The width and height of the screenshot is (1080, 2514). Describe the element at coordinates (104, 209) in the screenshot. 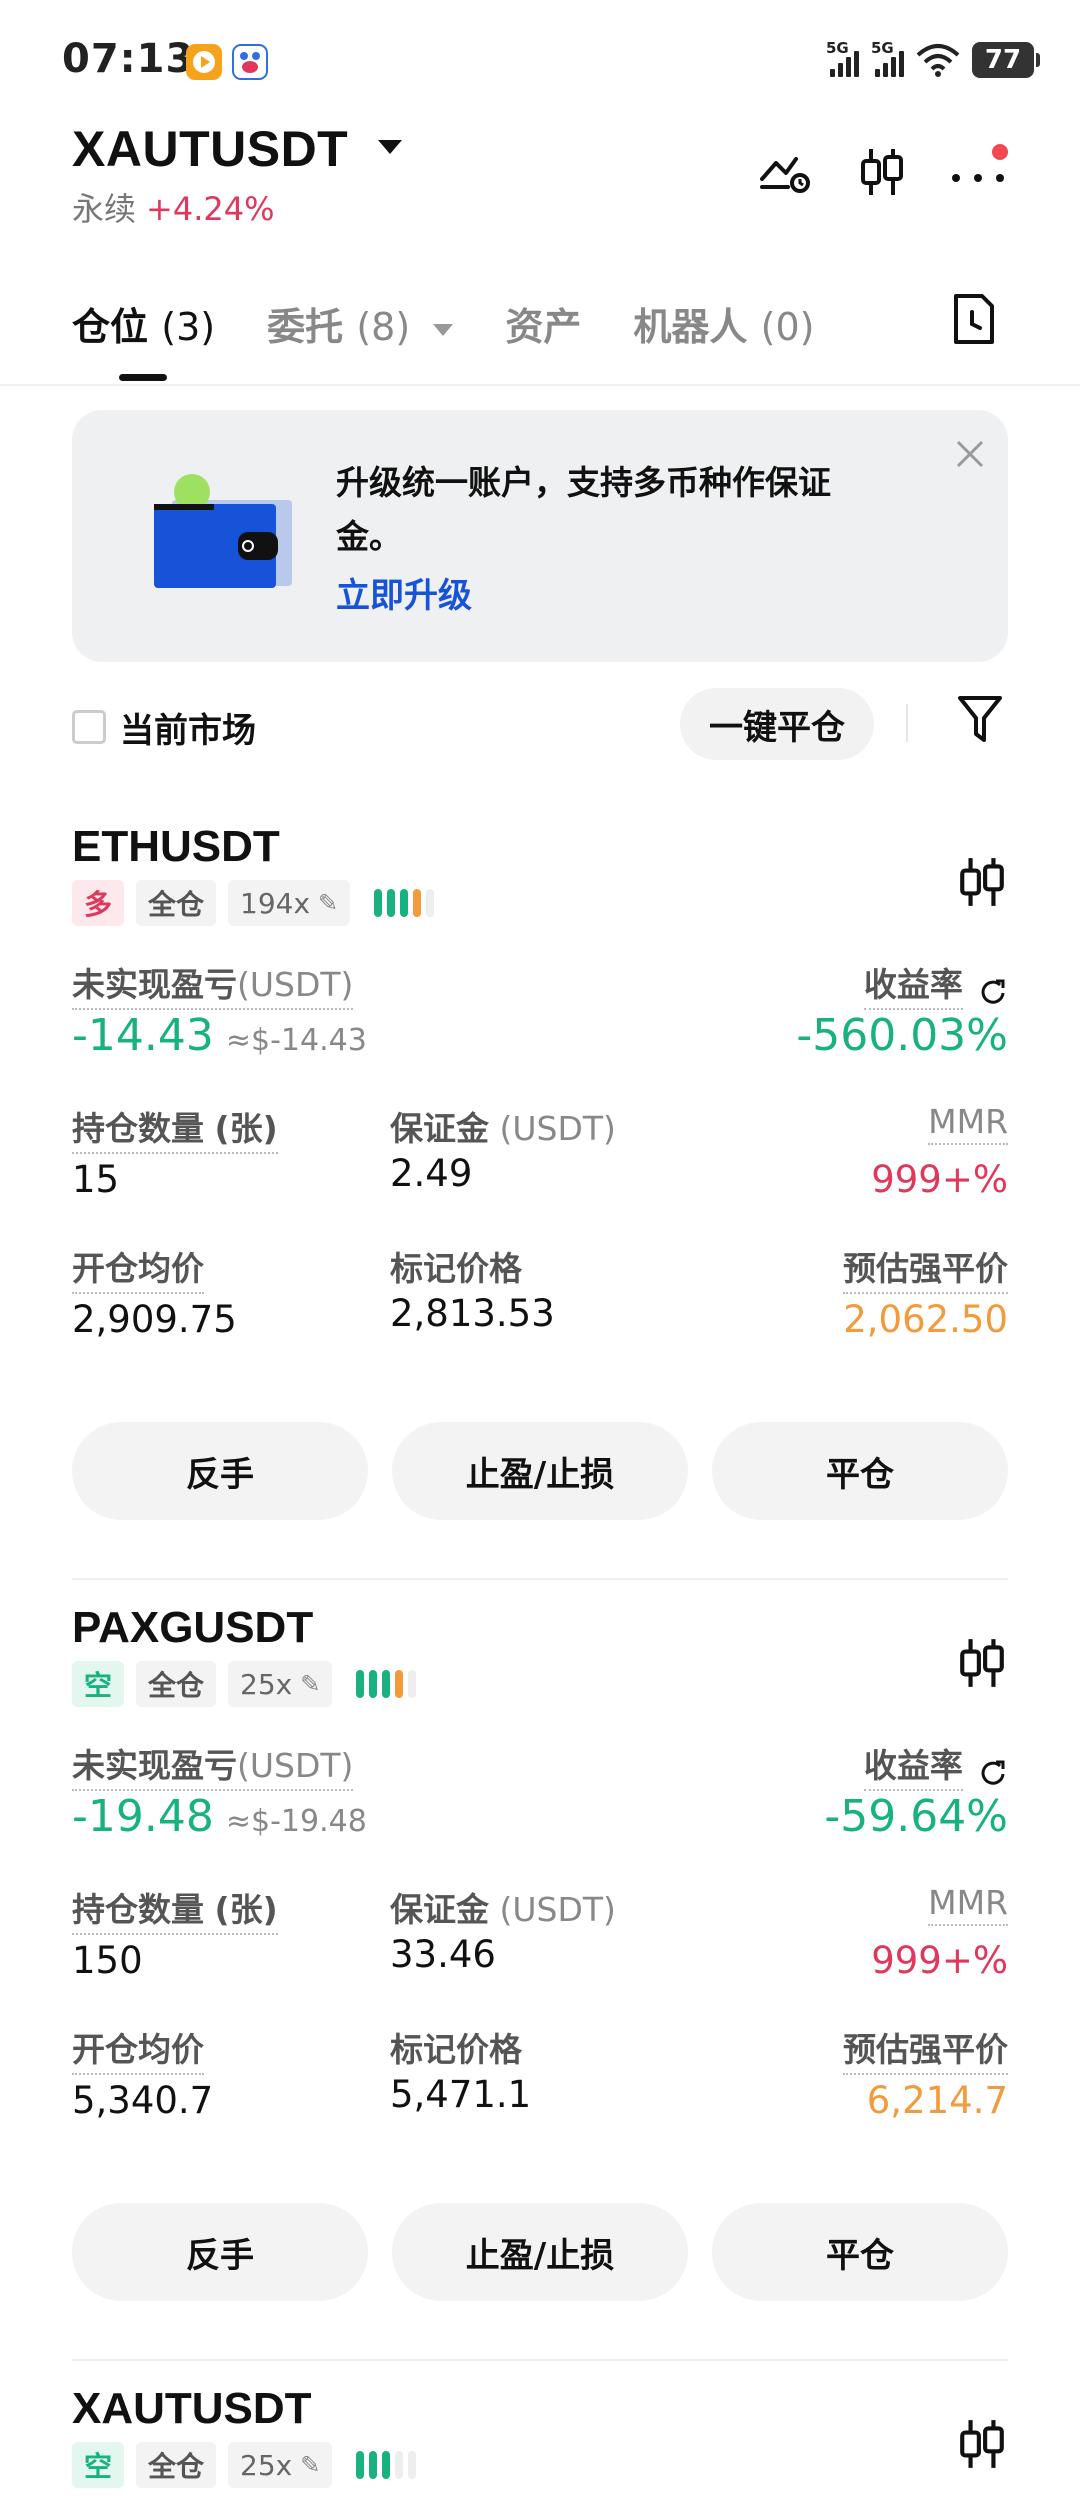

I see `contract-type: 永续` at that location.